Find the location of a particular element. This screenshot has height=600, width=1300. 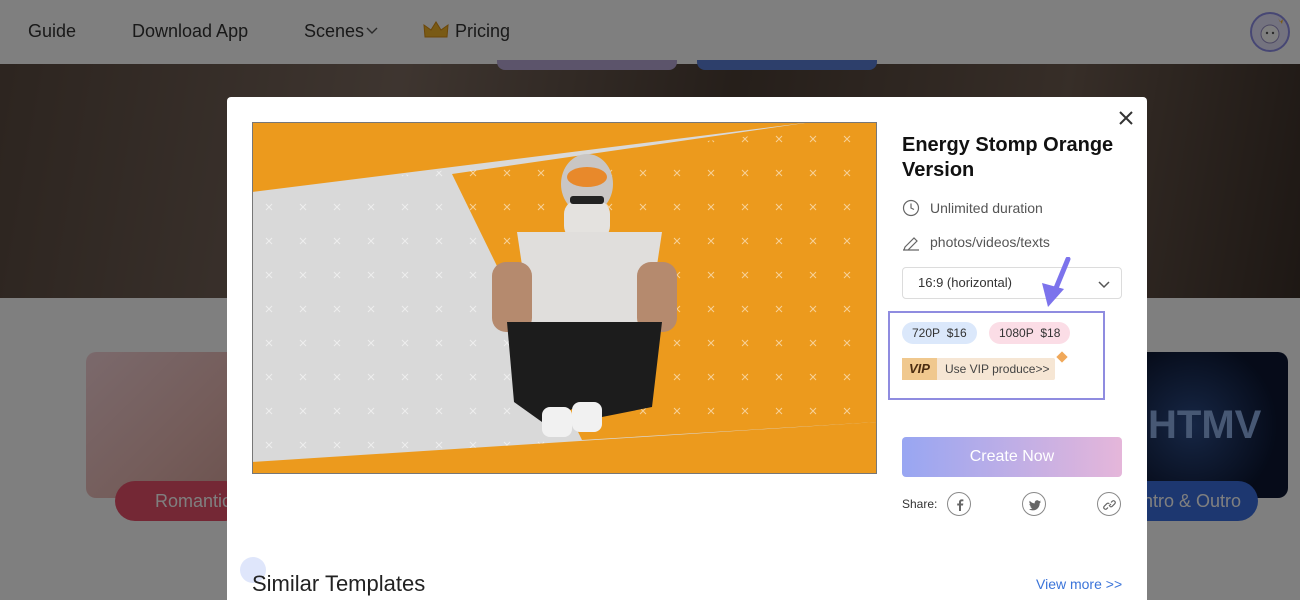

facebook-icon is located at coordinates (959, 504).